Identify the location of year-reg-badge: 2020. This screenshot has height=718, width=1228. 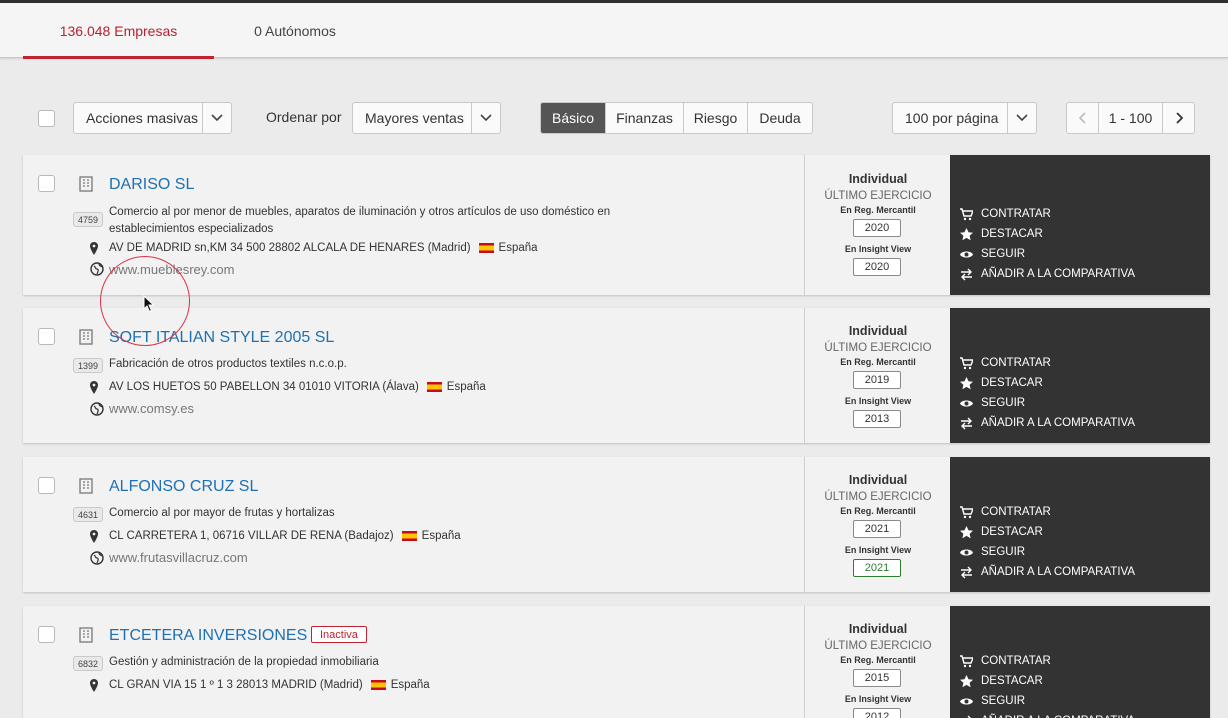
(877, 228).